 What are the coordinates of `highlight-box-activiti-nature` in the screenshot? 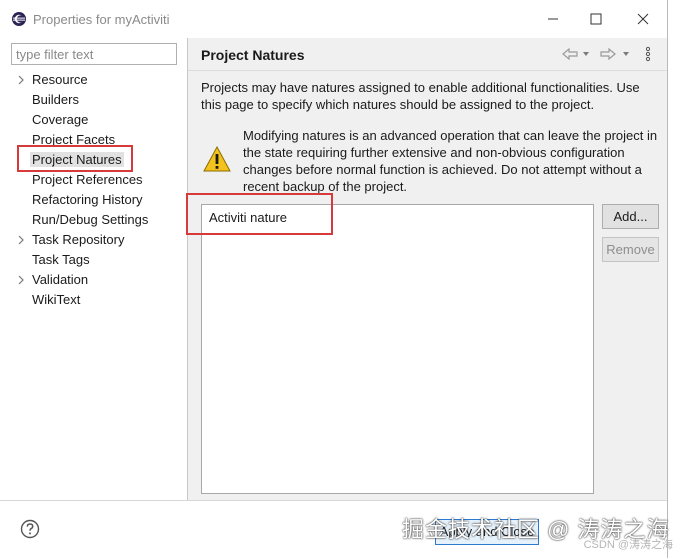 It's located at (259, 214).